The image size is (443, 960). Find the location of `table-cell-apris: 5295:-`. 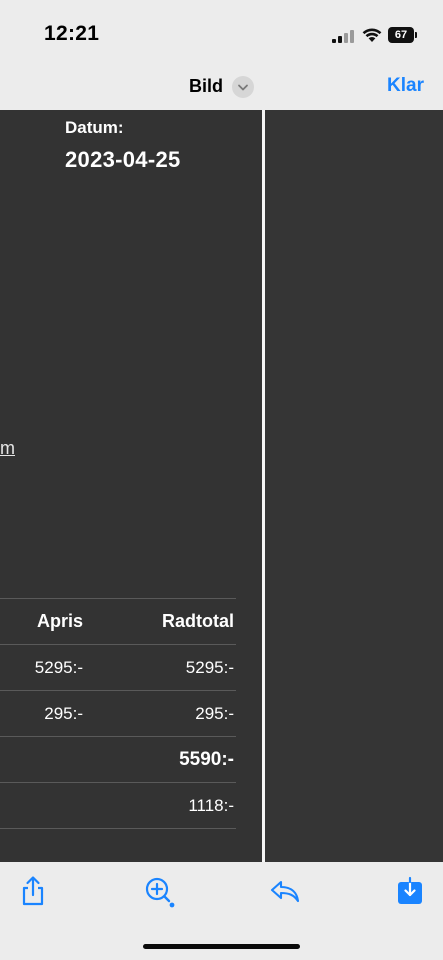

table-cell-apris: 5295:- is located at coordinates (58, 667).